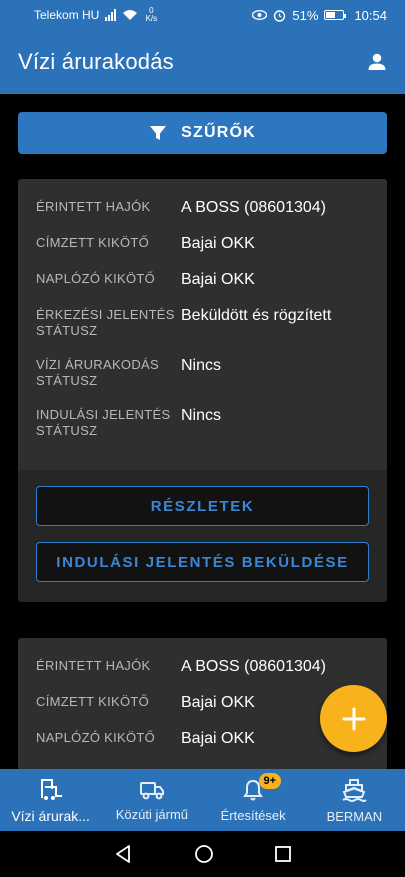  What do you see at coordinates (51, 789) in the screenshot?
I see `forklift-icon` at bounding box center [51, 789].